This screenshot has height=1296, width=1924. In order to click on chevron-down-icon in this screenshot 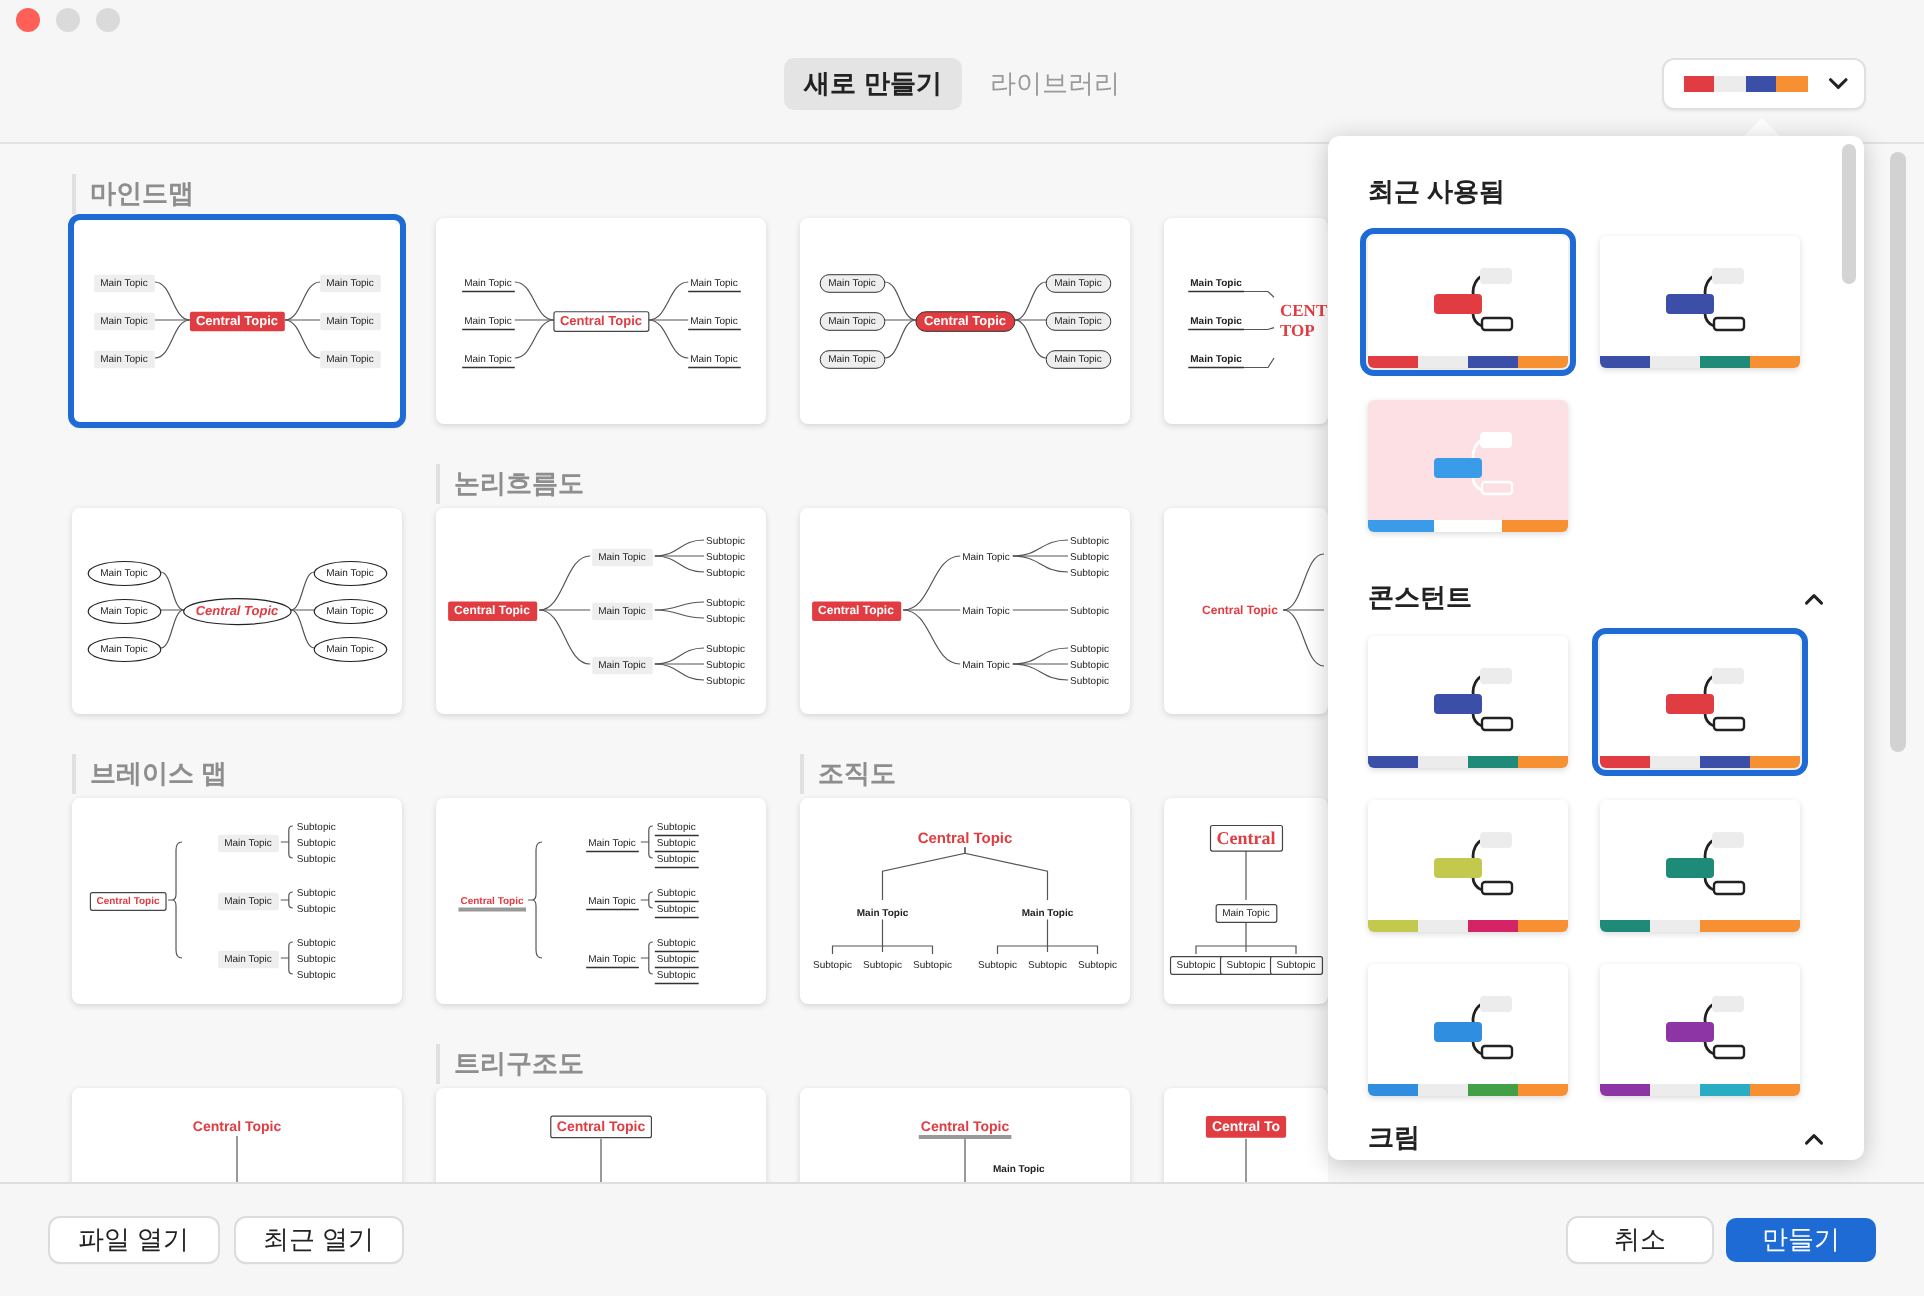, I will do `click(1837, 84)`.